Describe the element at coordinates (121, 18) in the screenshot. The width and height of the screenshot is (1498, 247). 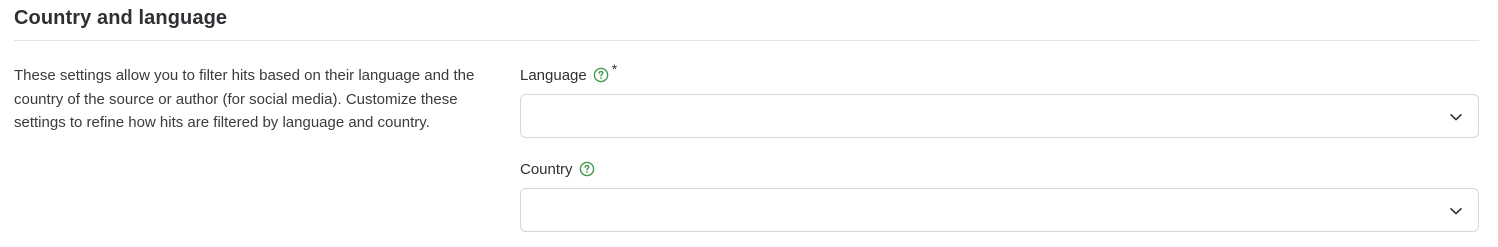
I see `section-title: Country and language` at that location.